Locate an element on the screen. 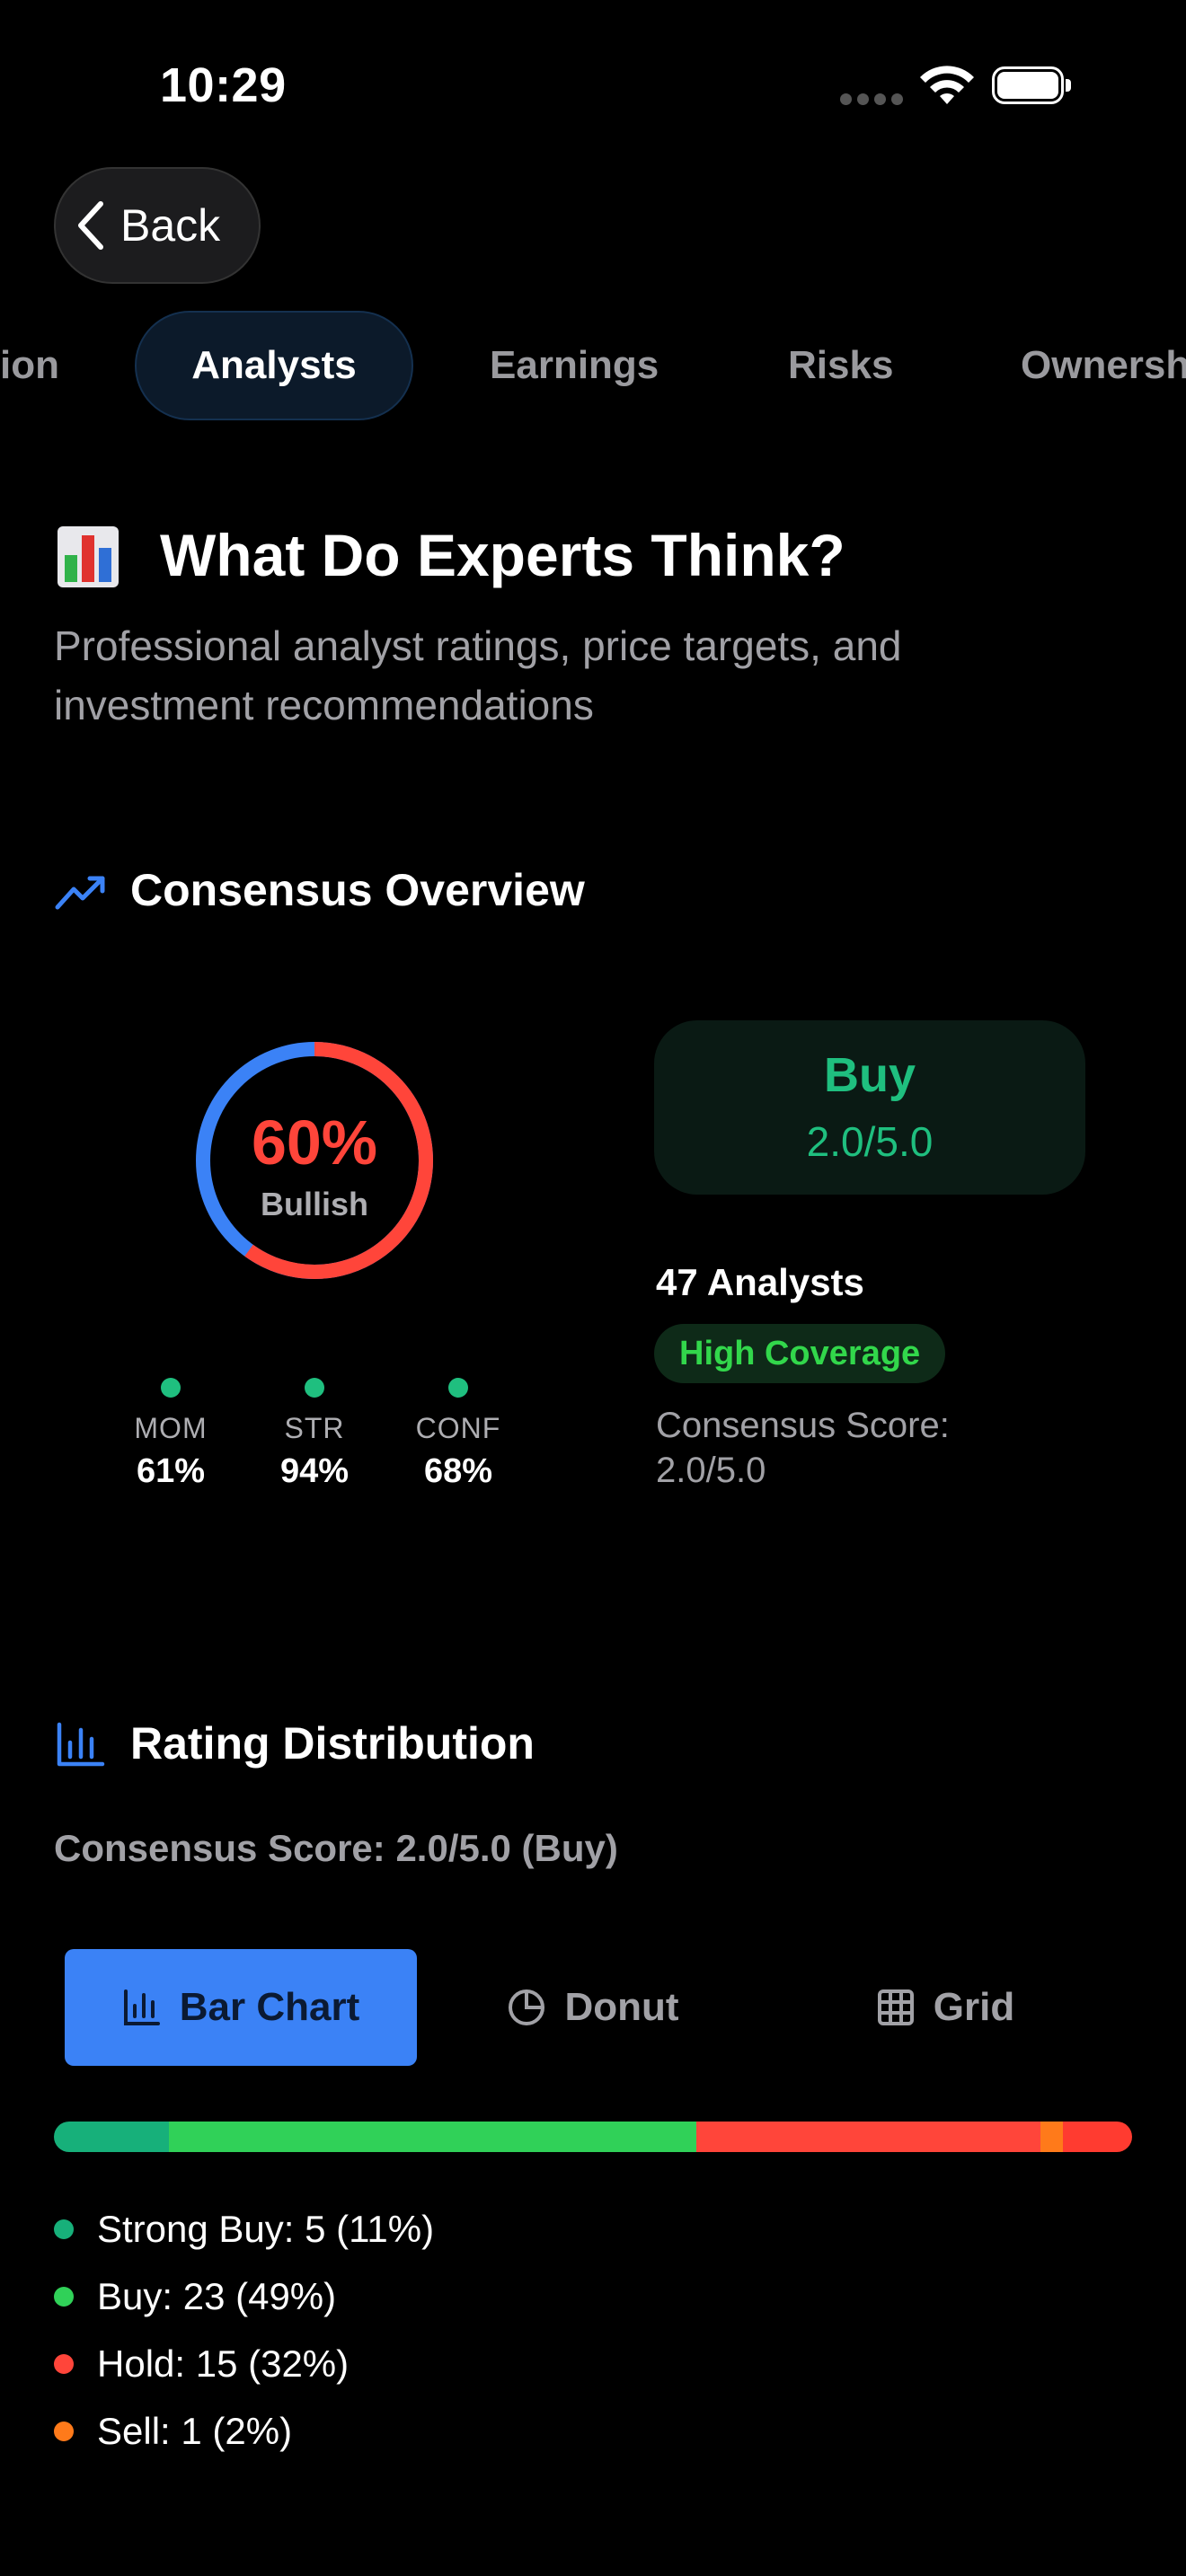 This screenshot has height=2576, width=1186. grid-icon is located at coordinates (895, 2007).